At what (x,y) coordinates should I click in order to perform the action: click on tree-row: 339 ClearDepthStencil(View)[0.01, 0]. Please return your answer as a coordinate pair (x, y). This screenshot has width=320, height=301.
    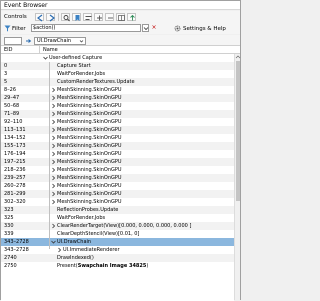
    Looking at the image, I should click on (117, 234).